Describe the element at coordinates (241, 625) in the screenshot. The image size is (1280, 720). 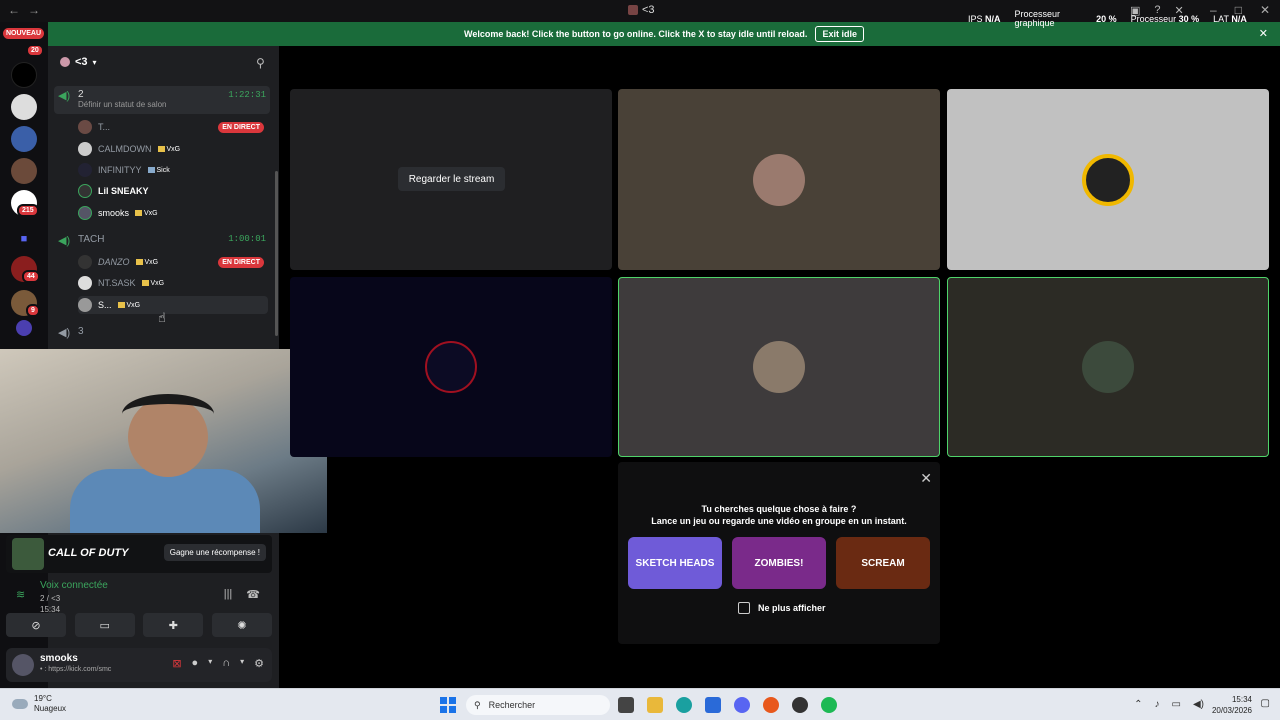
I see `soundboard-button: ✺` at that location.